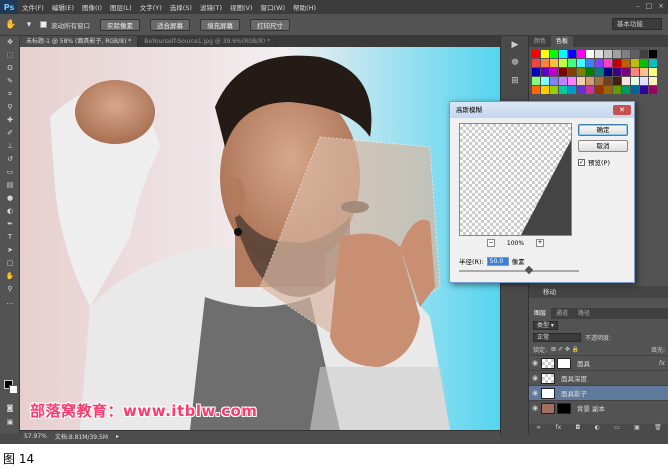 This screenshot has height=469, width=668. Describe the element at coordinates (170, 24) in the screenshot. I see `fit-screen-button: 适合屏幕` at that location.